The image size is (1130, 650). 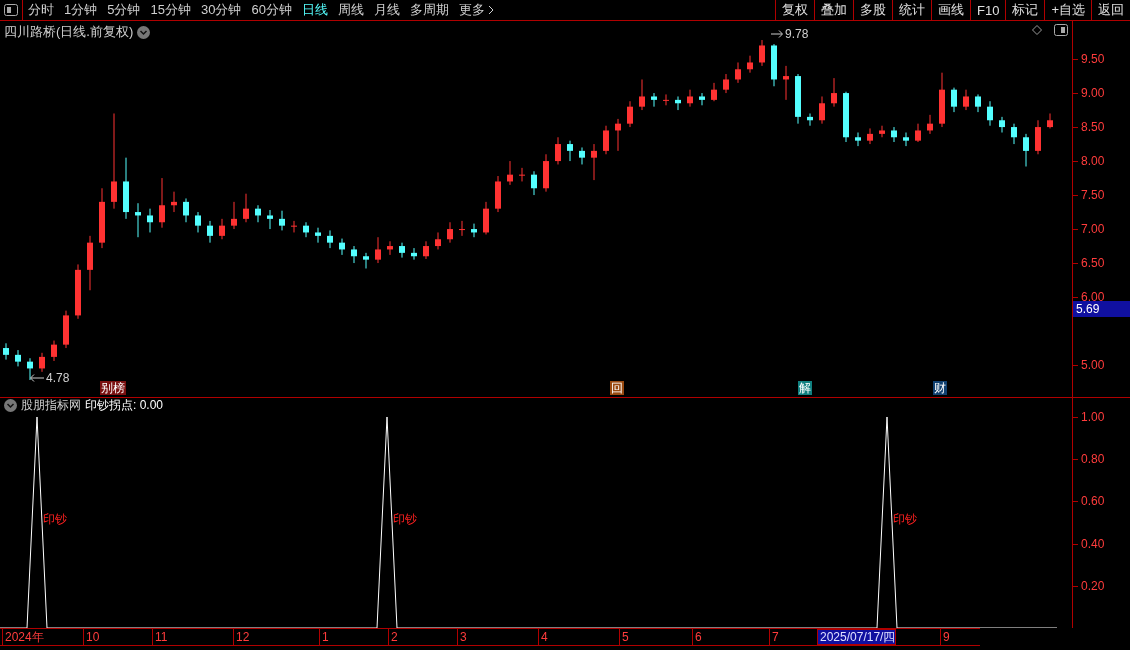 I want to click on date-axis-label: 3, so click(x=462, y=637).